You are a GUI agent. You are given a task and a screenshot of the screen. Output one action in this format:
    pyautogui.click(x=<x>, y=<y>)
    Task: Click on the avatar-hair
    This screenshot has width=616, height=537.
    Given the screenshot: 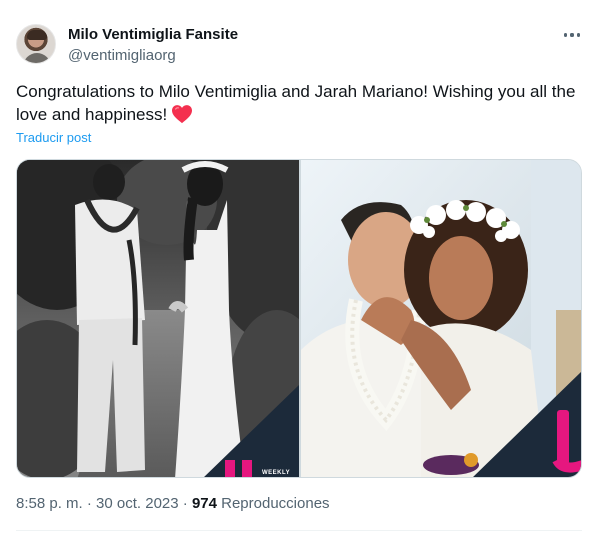 What is the action you would take?
    pyautogui.click(x=37, y=35)
    